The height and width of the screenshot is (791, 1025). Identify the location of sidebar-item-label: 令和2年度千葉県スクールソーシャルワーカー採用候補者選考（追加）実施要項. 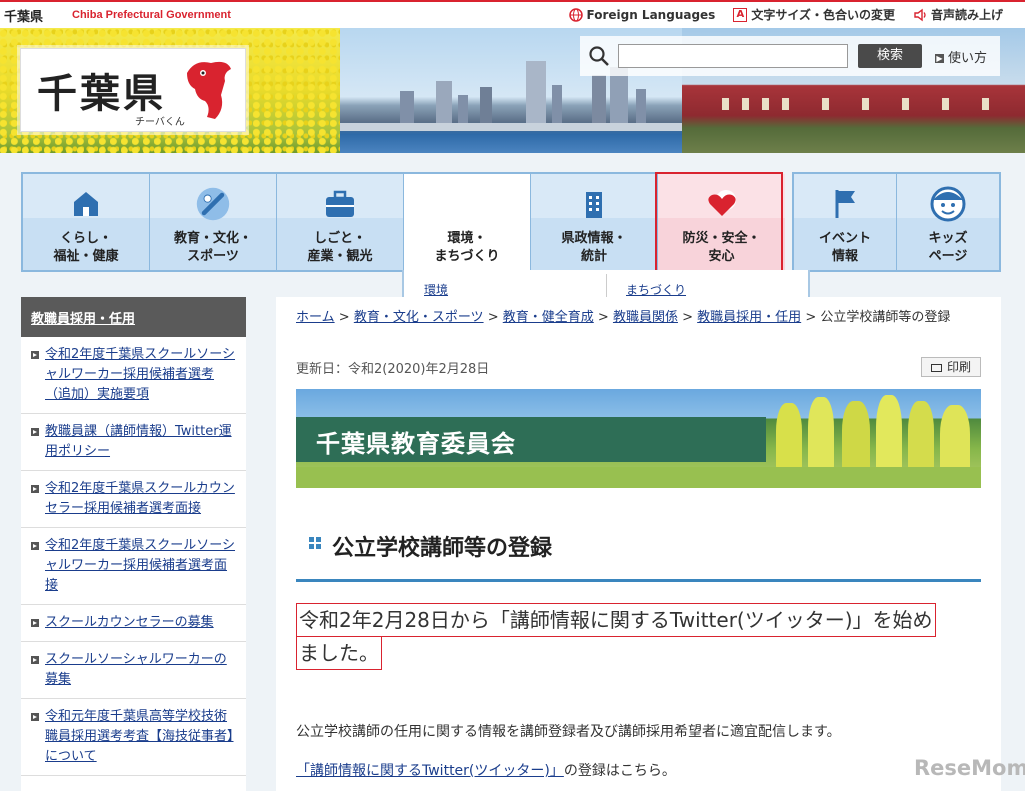
(140, 374).